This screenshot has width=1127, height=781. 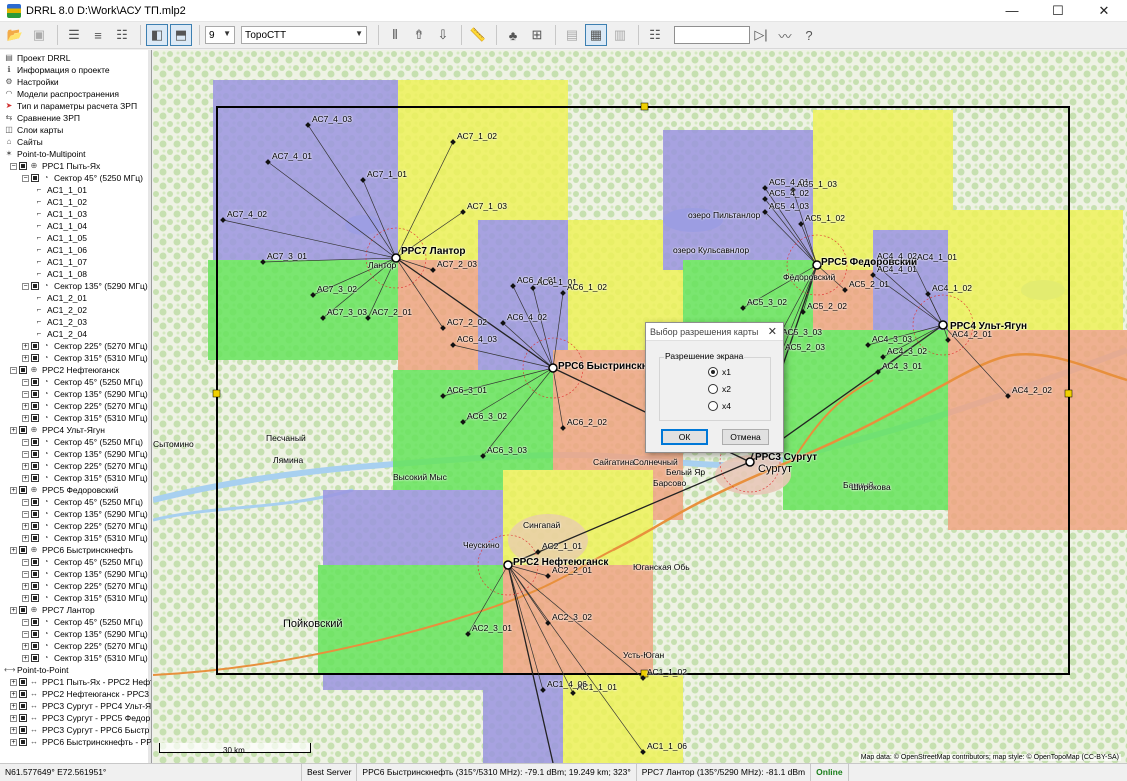 I want to click on client-label: АС5_2_02, so click(x=827, y=306).